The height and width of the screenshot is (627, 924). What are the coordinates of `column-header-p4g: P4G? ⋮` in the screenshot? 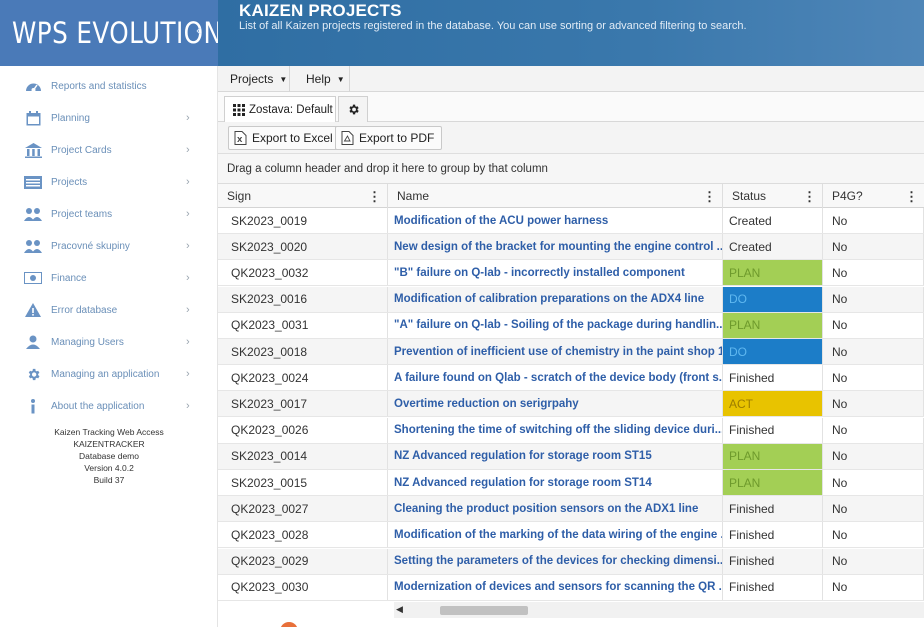 It's located at (873, 196).